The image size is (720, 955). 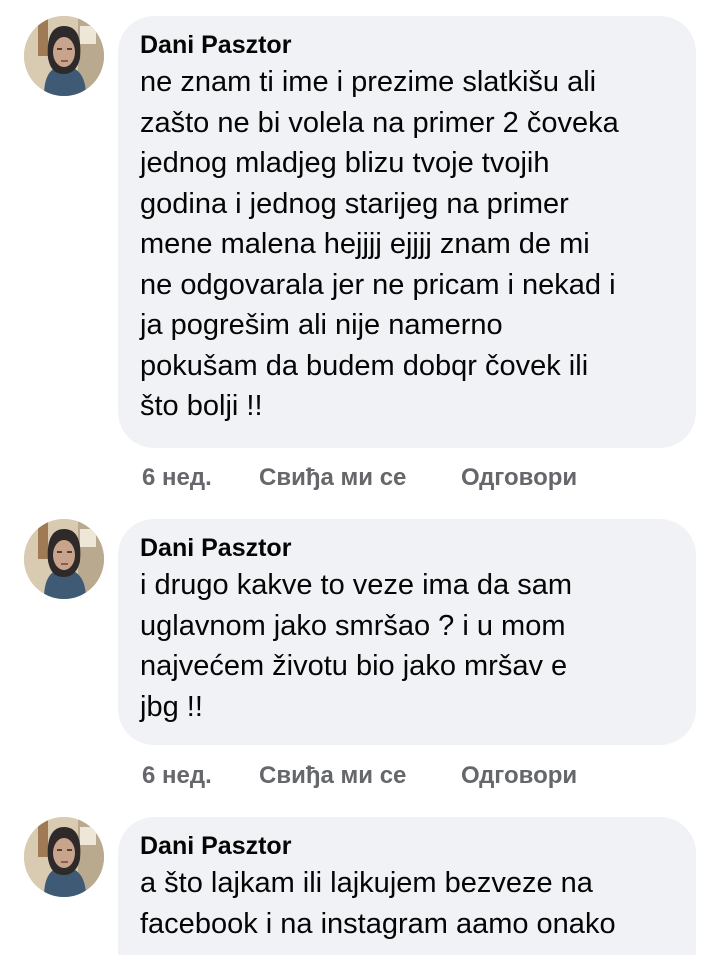 I want to click on comment-line: zašto ne bi volela na primer 2 čoveka, so click(x=379, y=122).